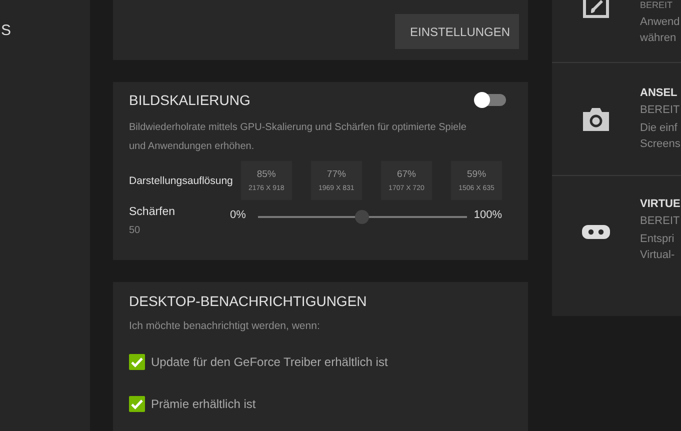 This screenshot has width=681, height=431. What do you see at coordinates (225, 326) in the screenshot?
I see `section-description: Ich möchte benachrichtigt werden, wenn:` at bounding box center [225, 326].